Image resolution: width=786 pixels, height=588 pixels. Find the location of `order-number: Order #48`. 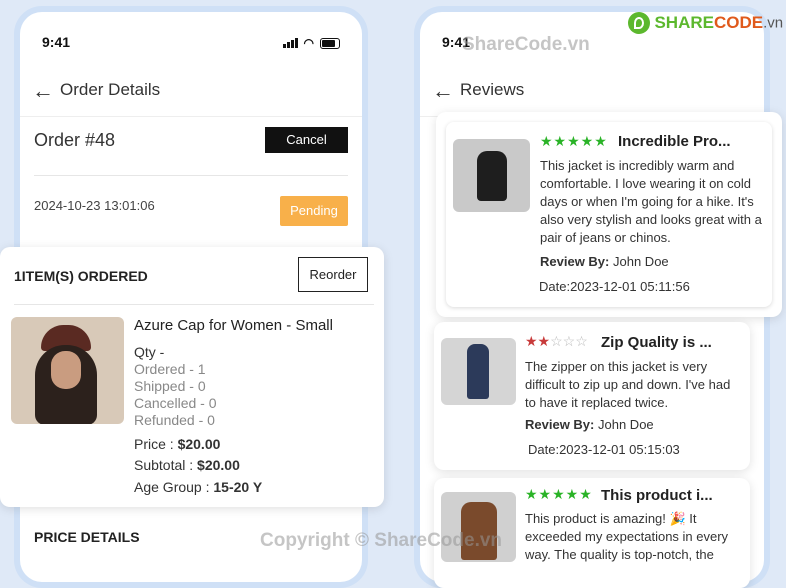

order-number: Order #48 is located at coordinates (75, 140).